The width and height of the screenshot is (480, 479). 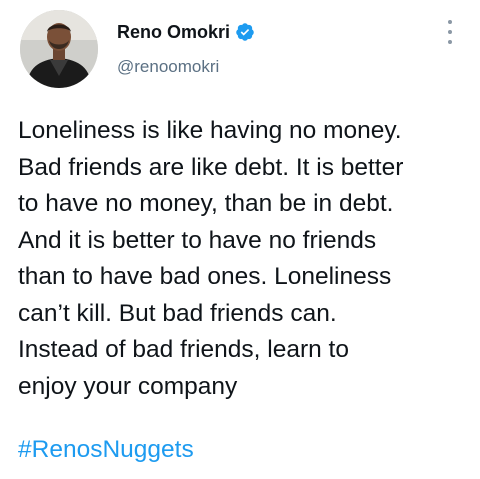 I want to click on tweet-text-line: Instead of bad friends, learn to, so click(x=183, y=349).